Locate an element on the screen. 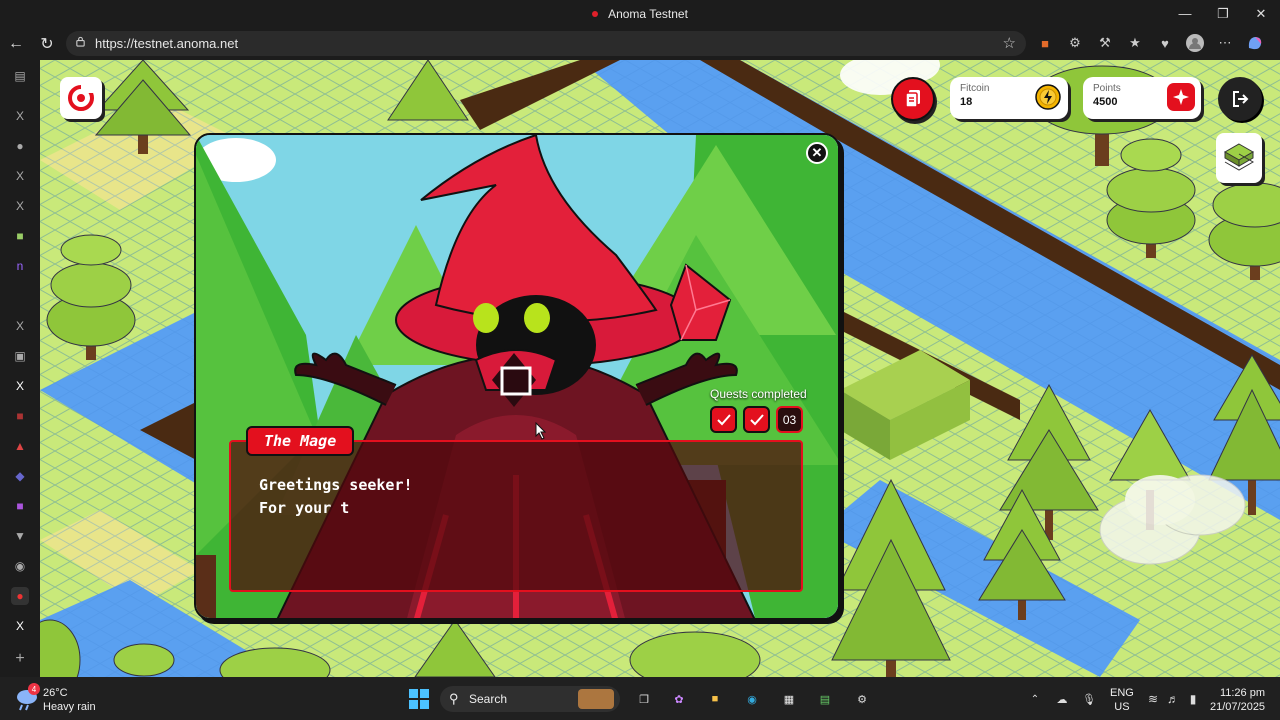 This screenshot has width=1280, height=720. close-window-icon: ✕ is located at coordinates (1261, 13).